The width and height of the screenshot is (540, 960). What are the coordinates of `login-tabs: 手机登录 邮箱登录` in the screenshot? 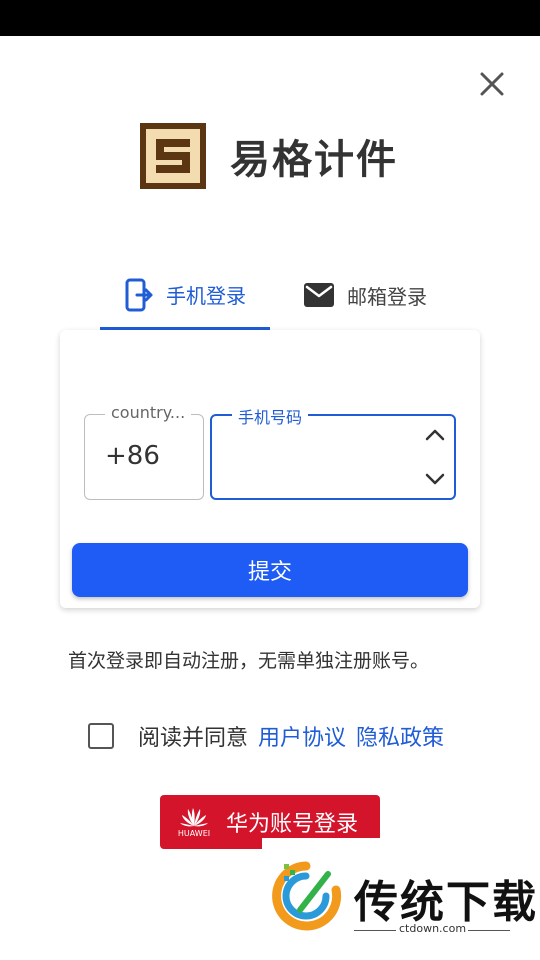 It's located at (275, 296).